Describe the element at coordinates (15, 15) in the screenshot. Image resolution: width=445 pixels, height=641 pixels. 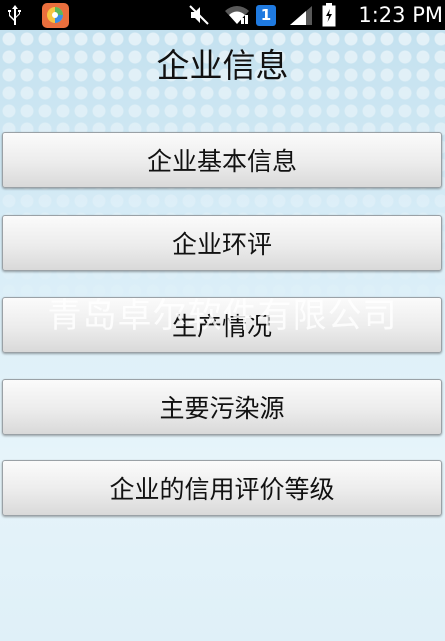
I see `usb-icon` at that location.